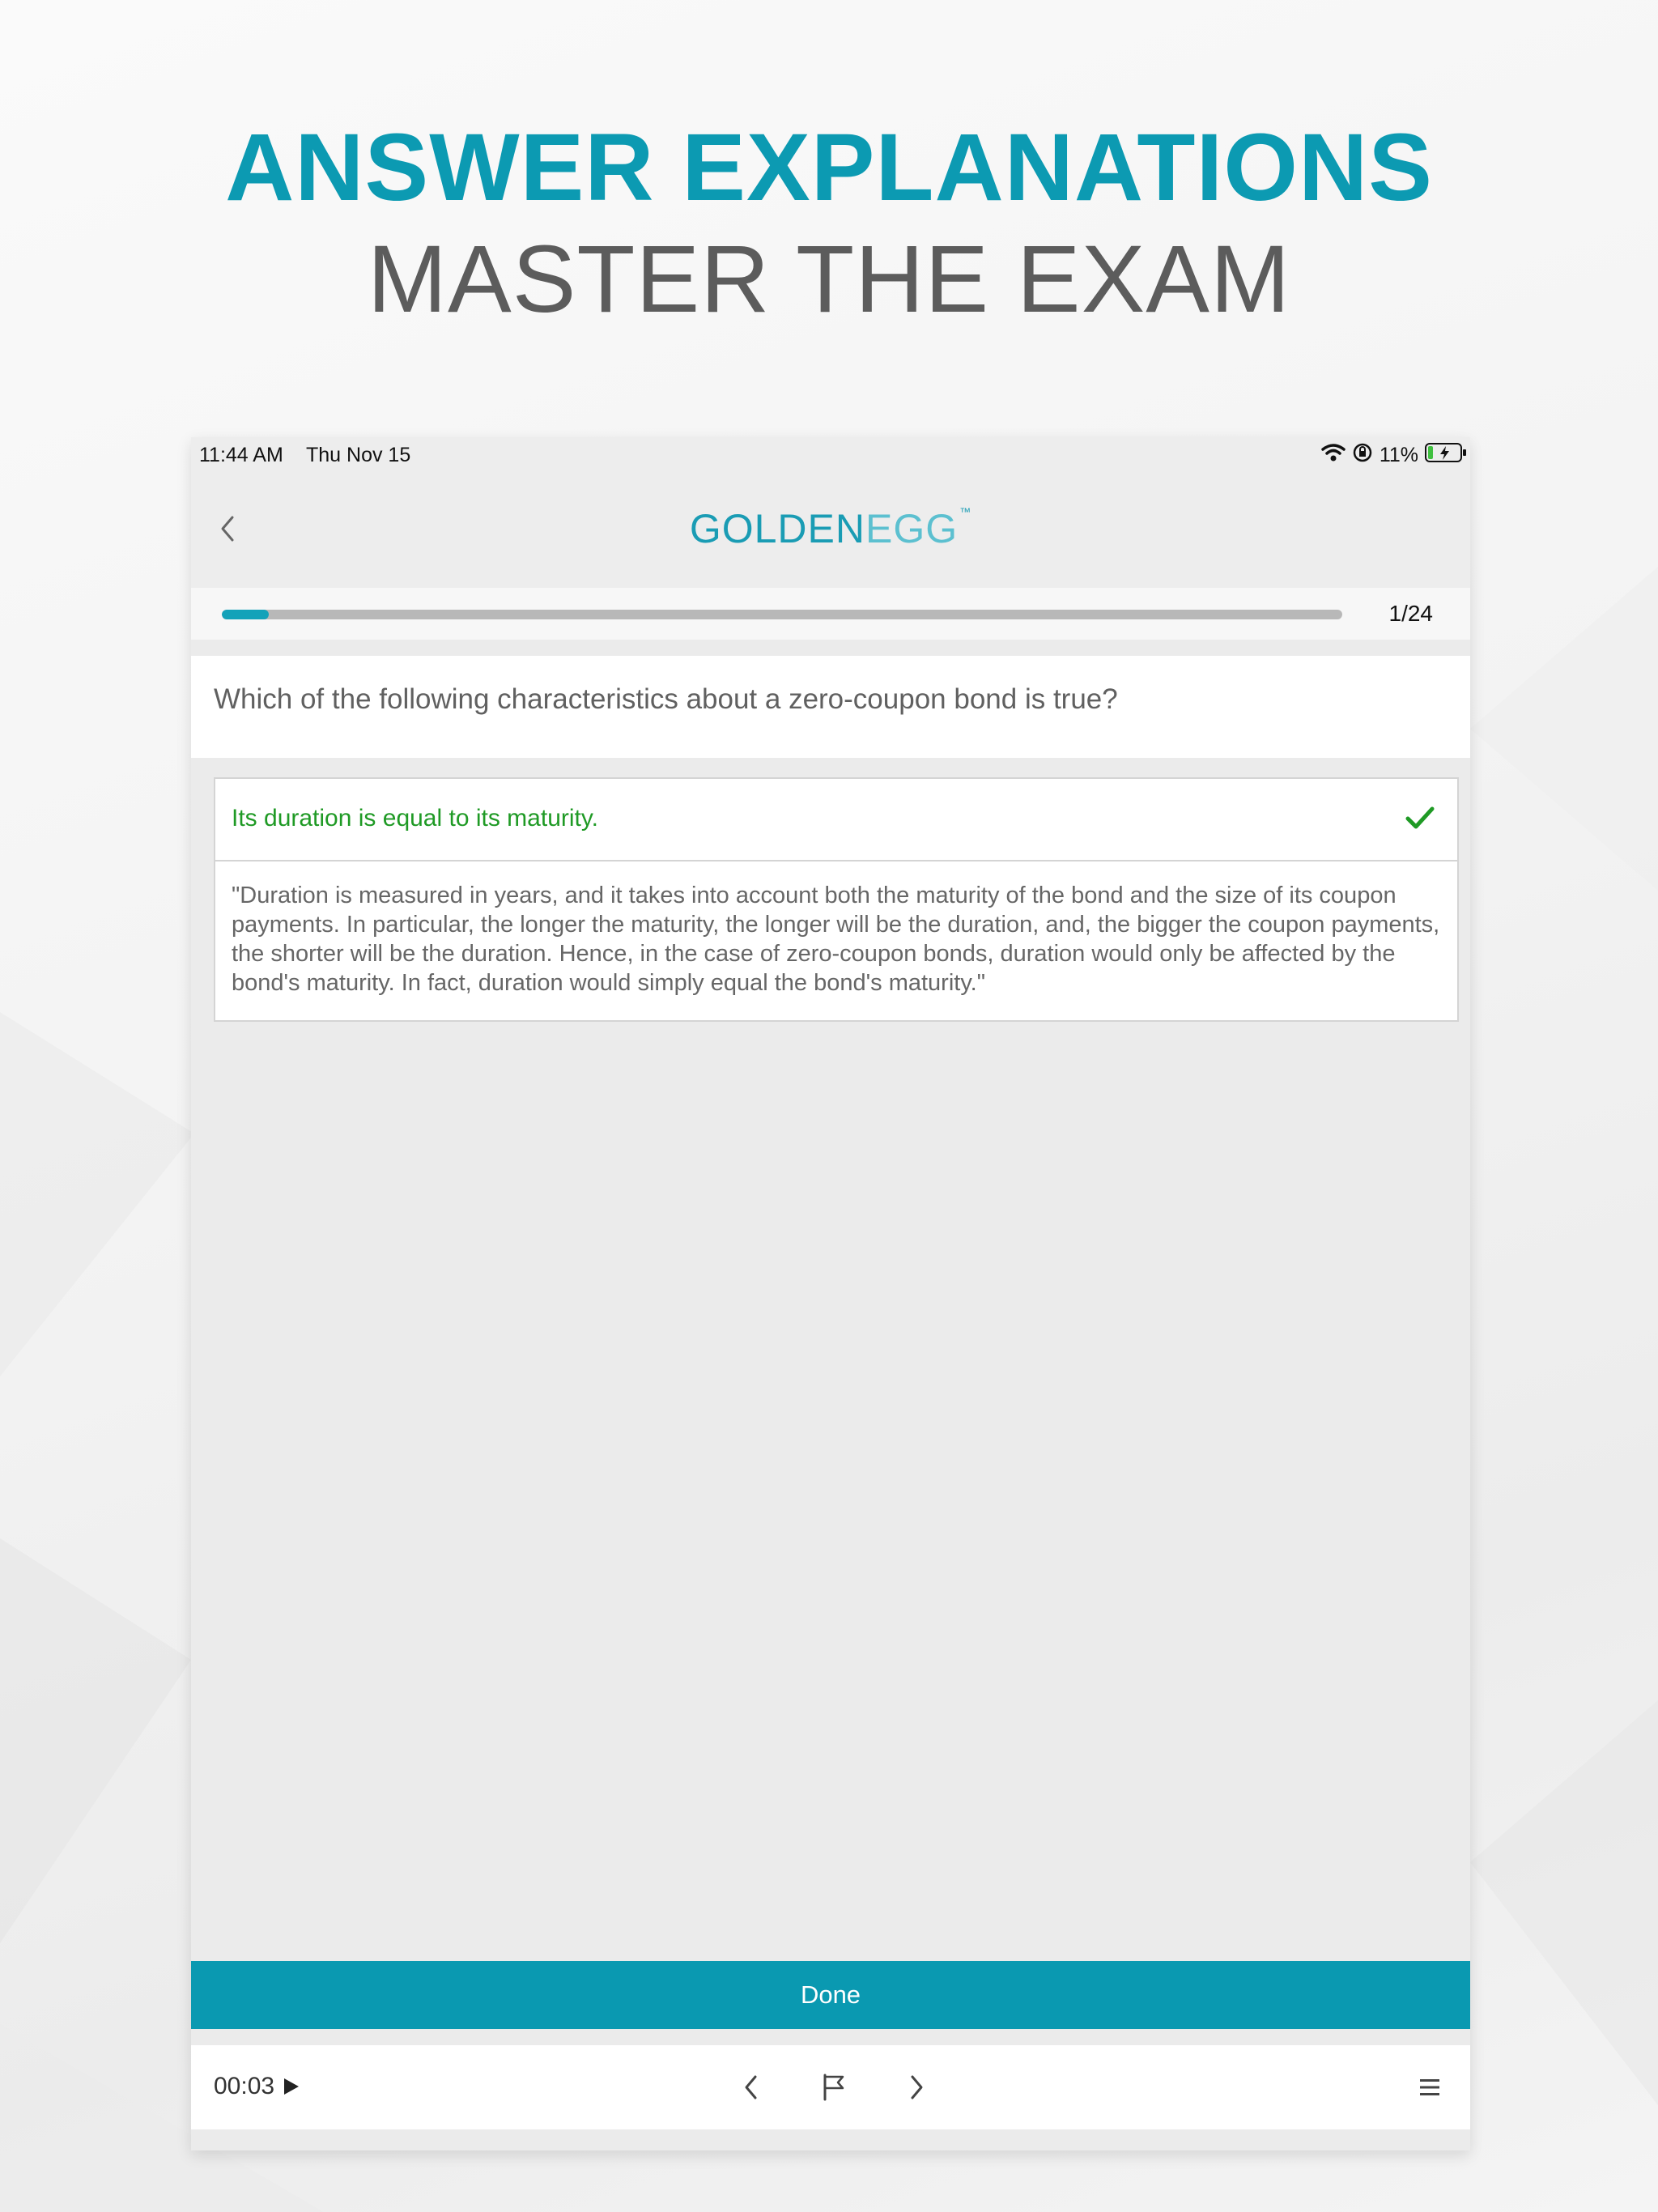 Image resolution: width=1658 pixels, height=2212 pixels. What do you see at coordinates (1411, 614) in the screenshot?
I see `question-counter: 1/24` at bounding box center [1411, 614].